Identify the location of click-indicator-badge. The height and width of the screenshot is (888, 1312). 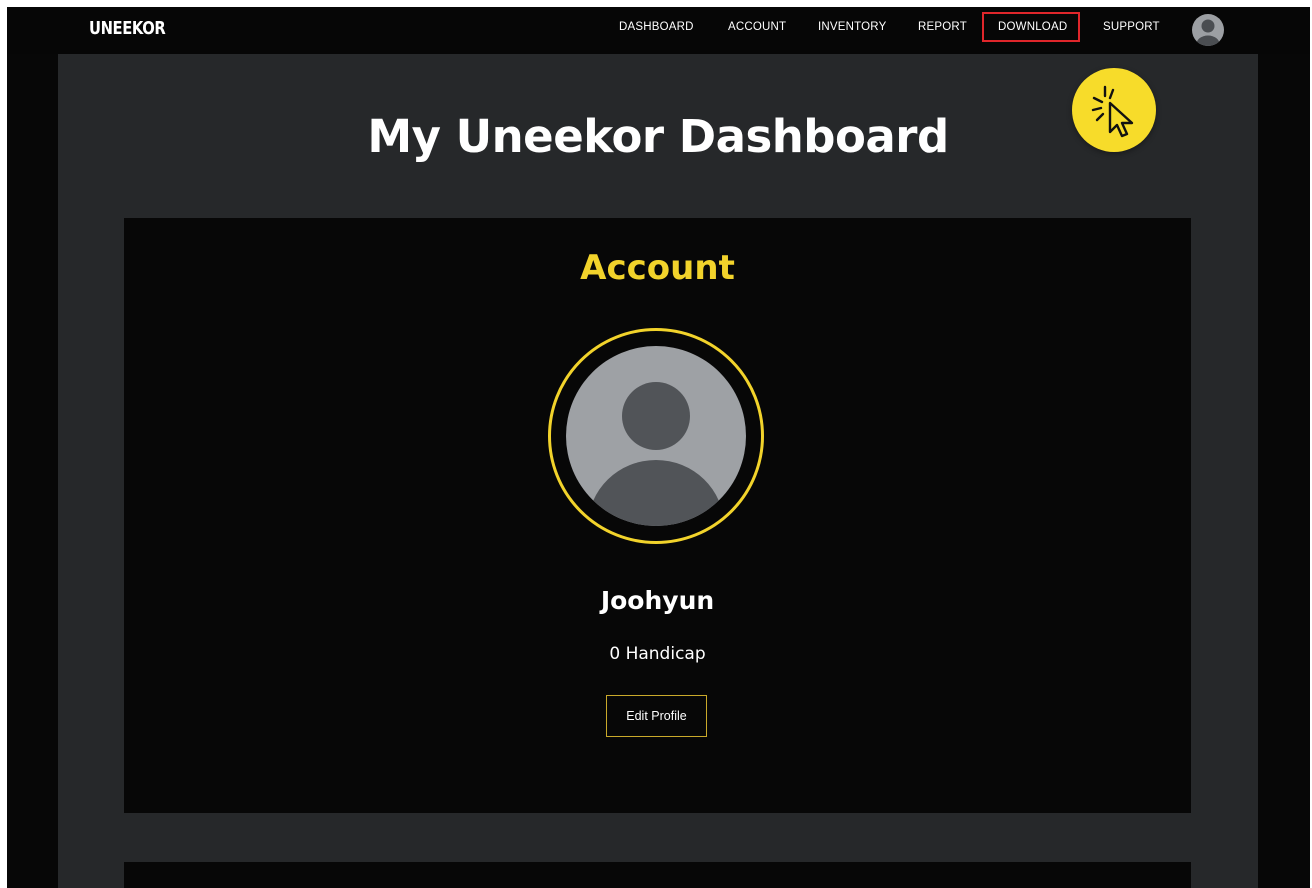
(1114, 110).